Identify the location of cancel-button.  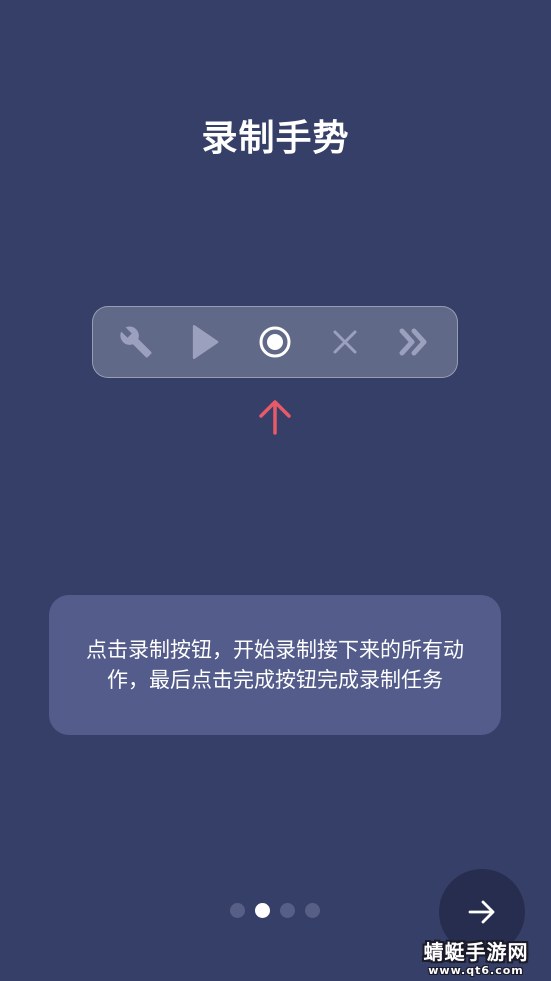
(345, 342).